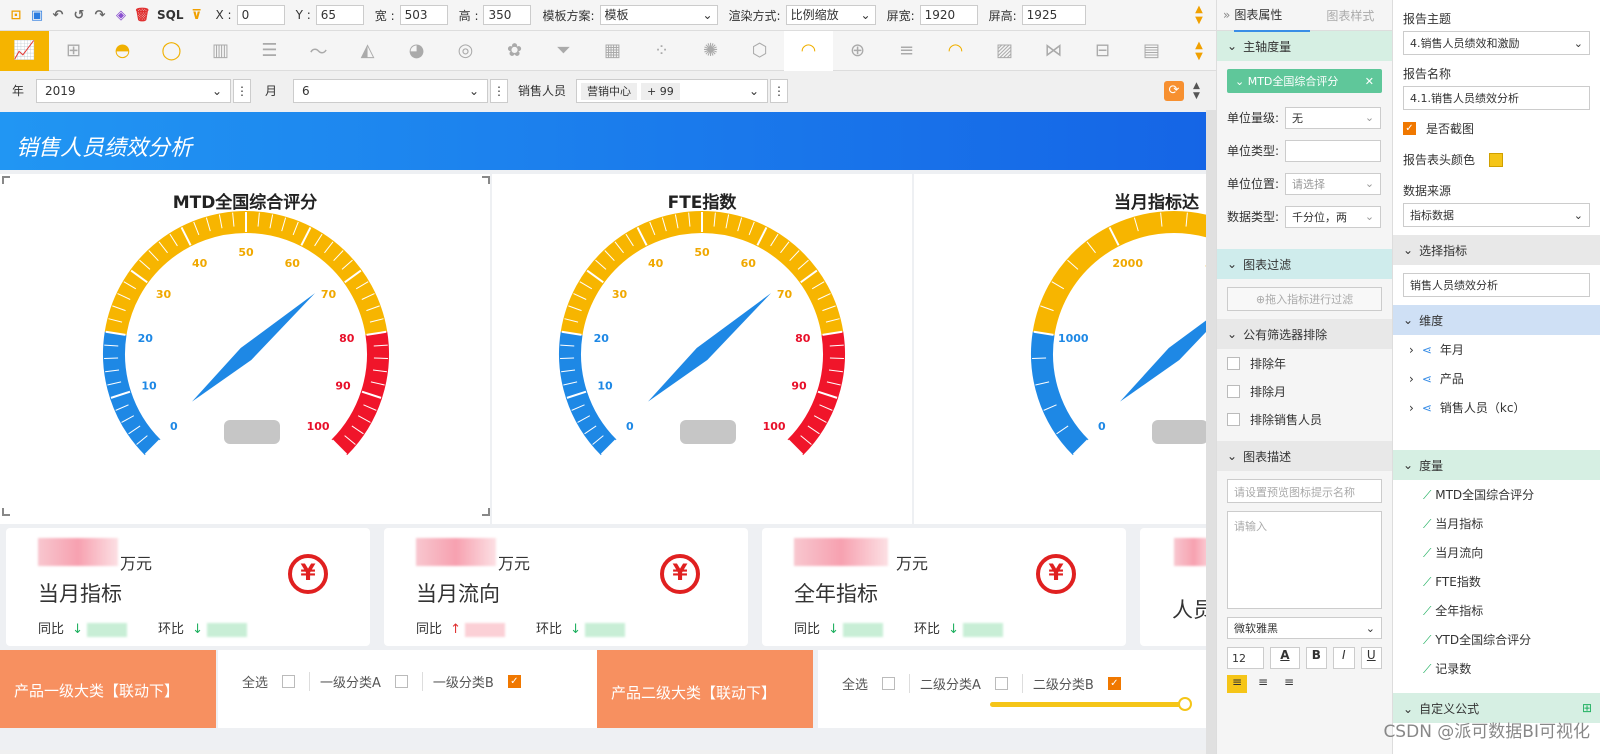 The height and width of the screenshot is (754, 1600). What do you see at coordinates (1246, 658) in the screenshot?
I see `font-size-input: 12` at bounding box center [1246, 658].